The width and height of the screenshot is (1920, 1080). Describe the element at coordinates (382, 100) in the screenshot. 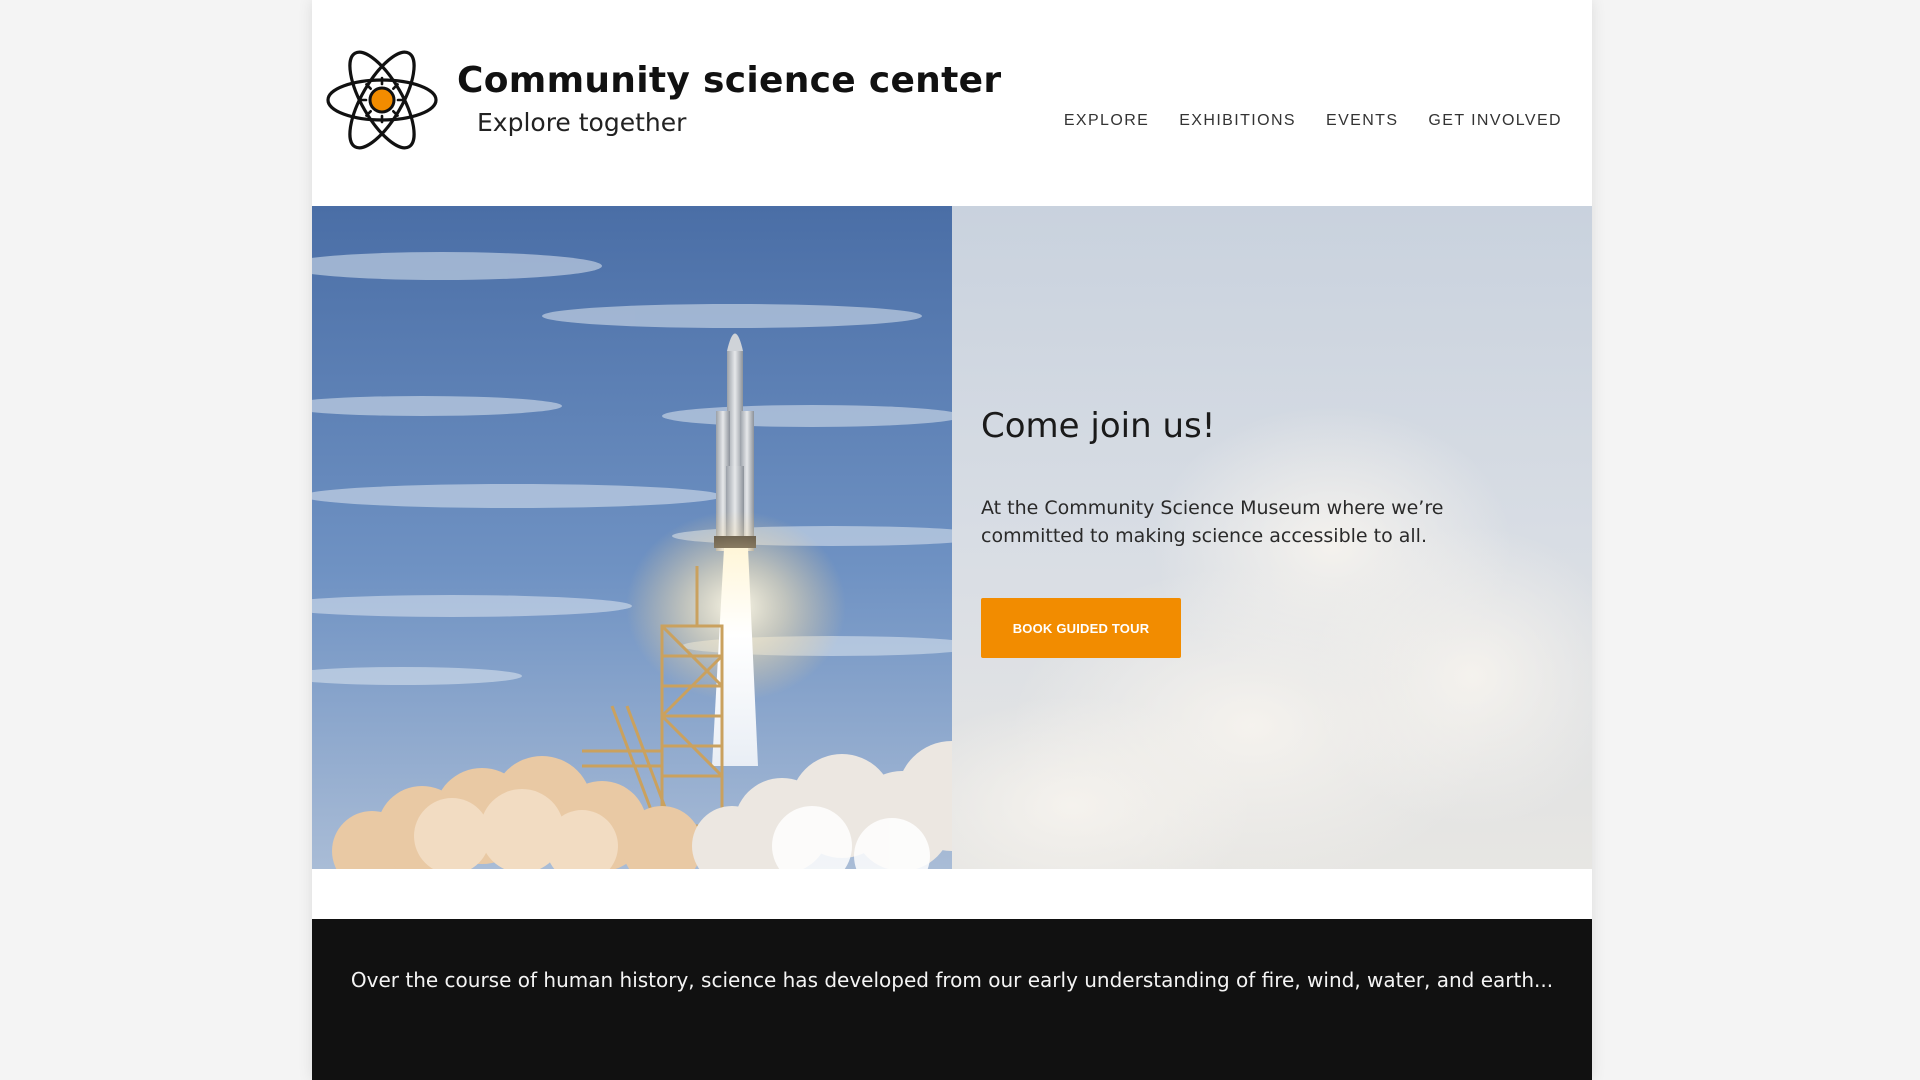

I see `atom-sun-logo-icon` at that location.